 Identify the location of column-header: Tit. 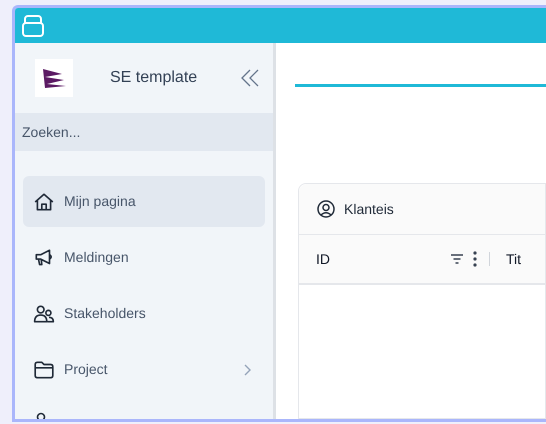
(514, 259).